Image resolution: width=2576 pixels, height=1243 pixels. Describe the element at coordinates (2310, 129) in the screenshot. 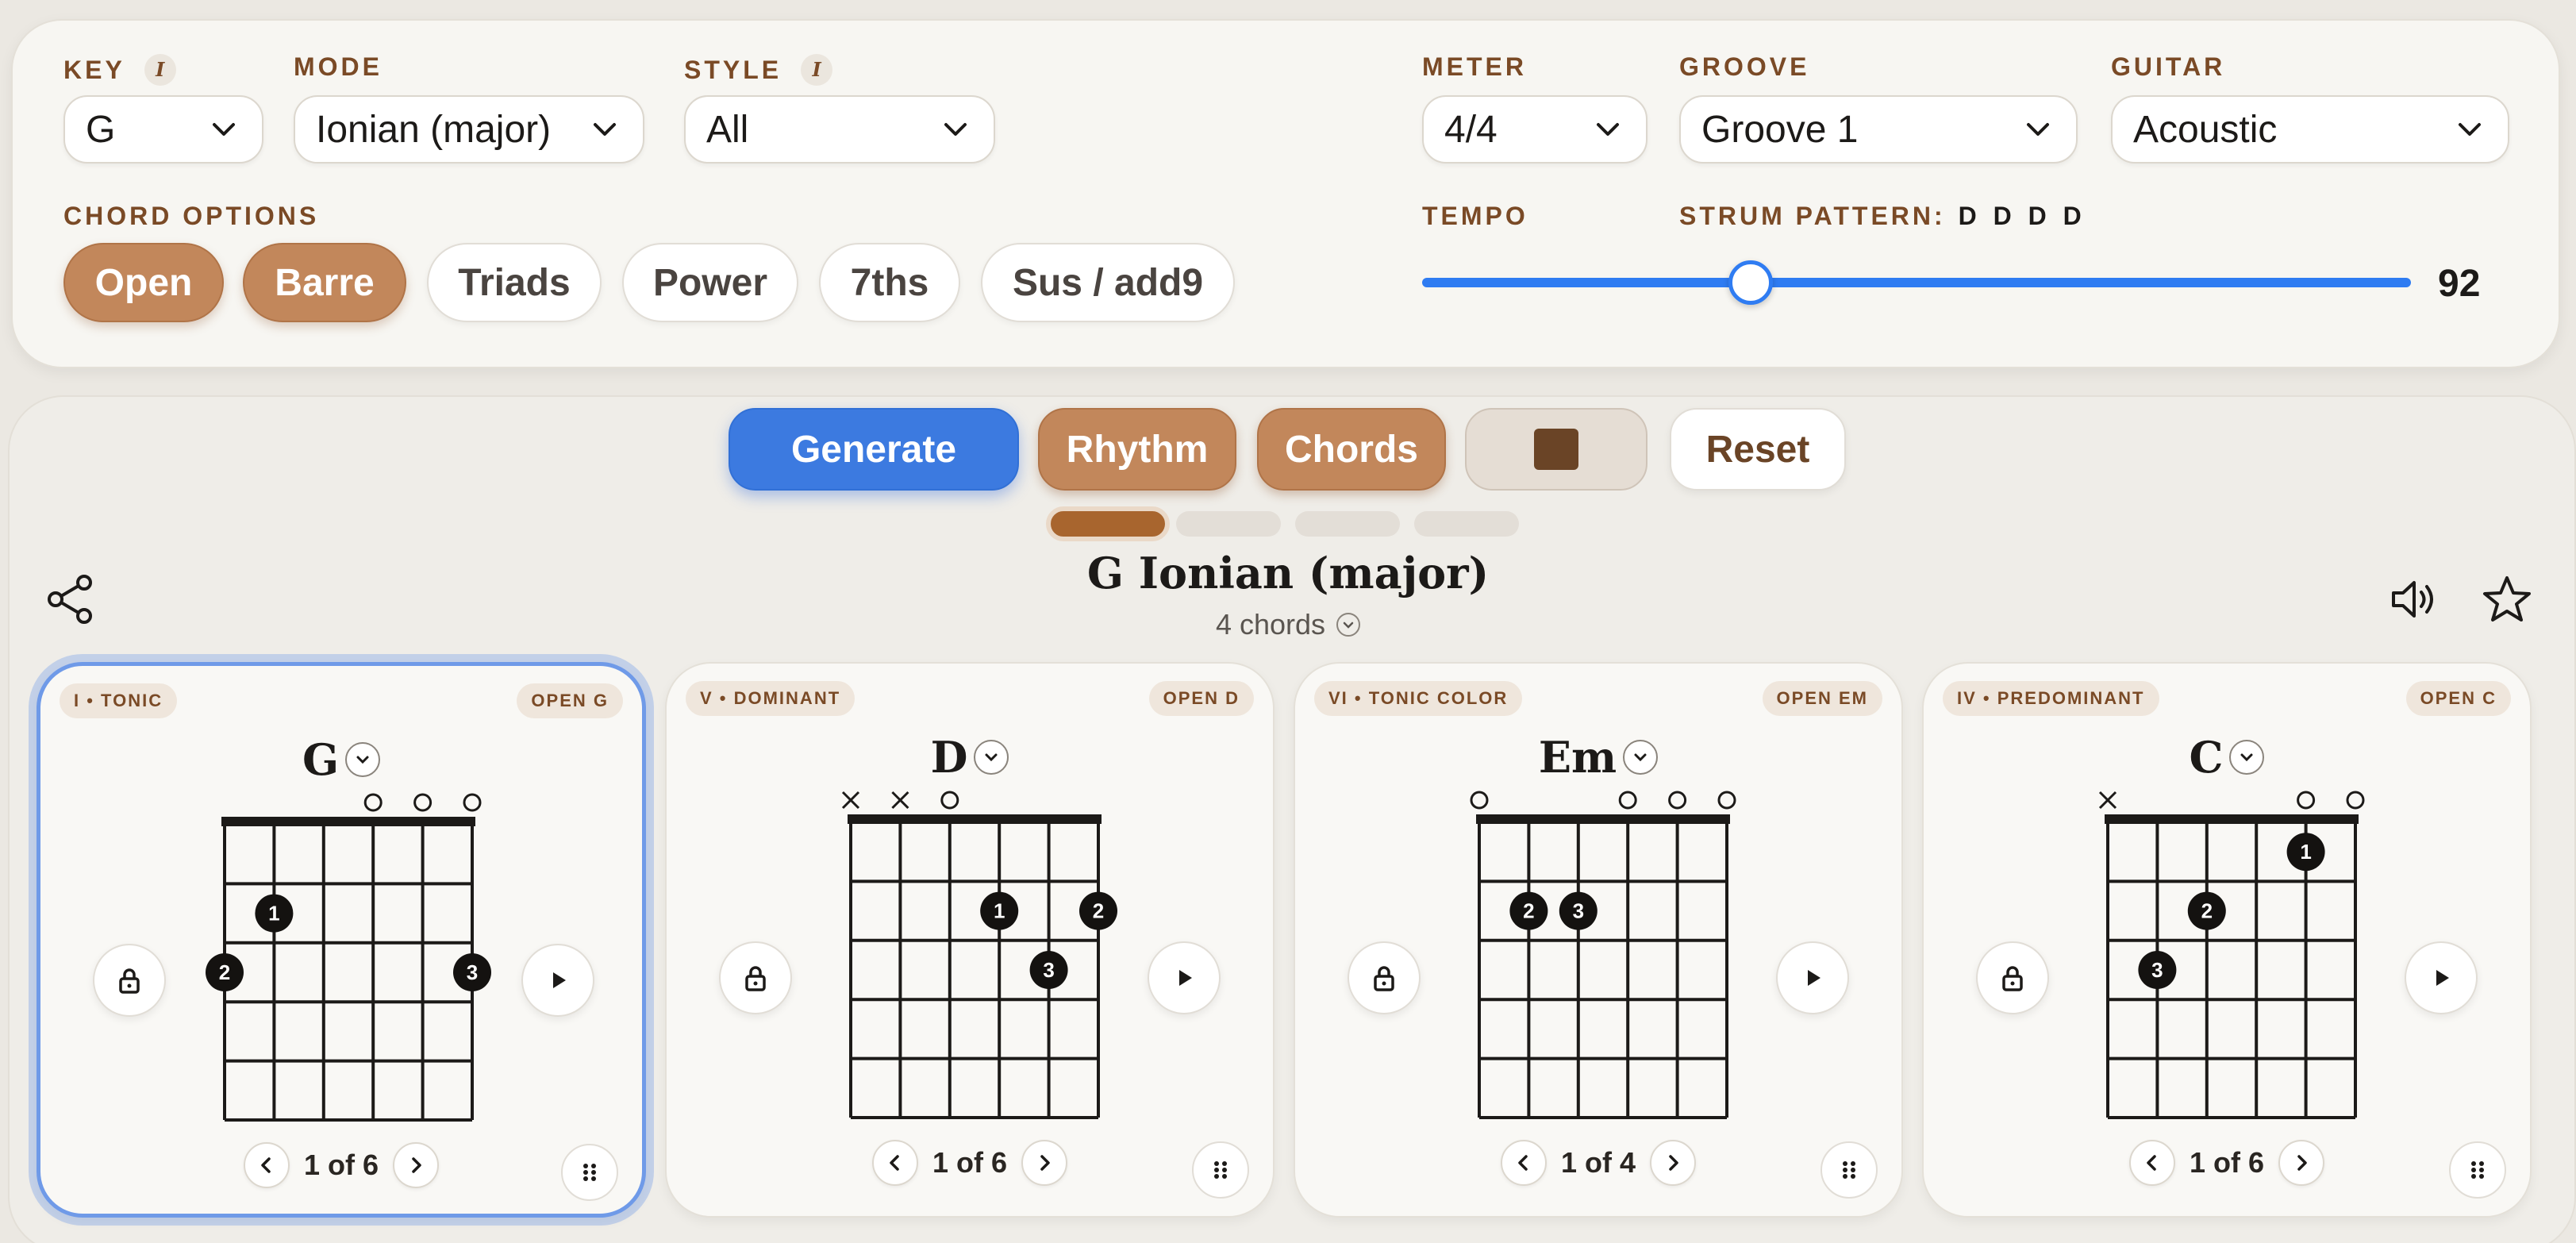

I see `guitar-select: Acoustic` at that location.